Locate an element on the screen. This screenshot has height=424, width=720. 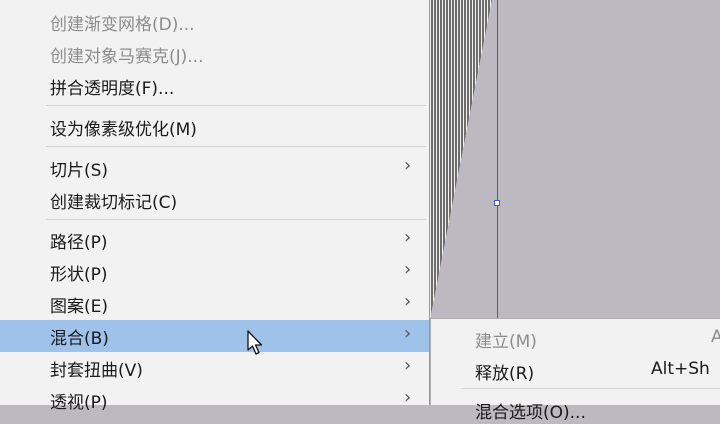
menu-item-label: 设为像素级优化(M) is located at coordinates (123, 130).